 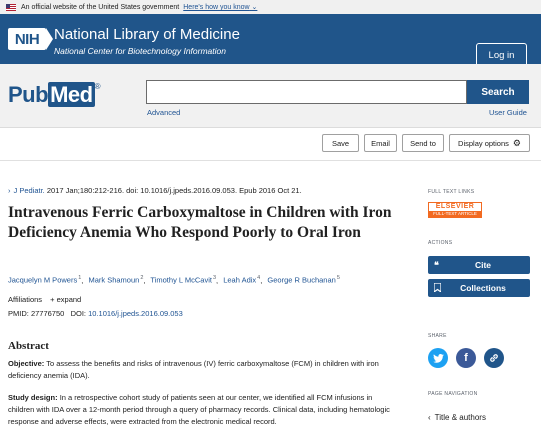 What do you see at coordinates (25, 299) in the screenshot?
I see `affiliations-label: Affiliations` at bounding box center [25, 299].